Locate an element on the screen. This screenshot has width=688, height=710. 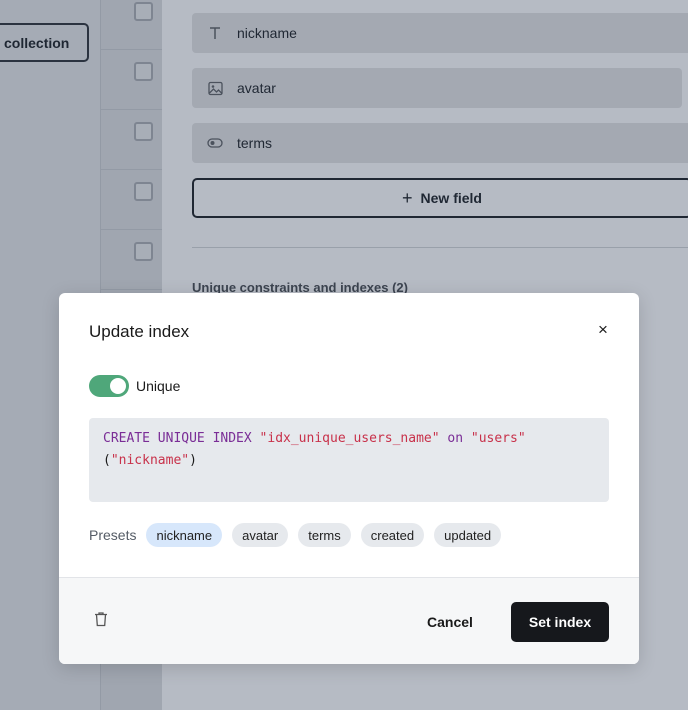
field-row-nickname: nickname is located at coordinates (440, 33).